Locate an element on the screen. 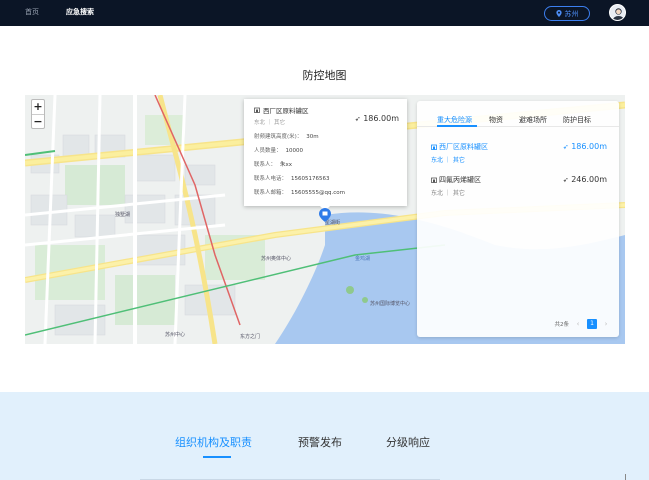 Image resolution: width=649 pixels, height=480 pixels. popup-row: 联系人电话： 15605176563 is located at coordinates (292, 179).